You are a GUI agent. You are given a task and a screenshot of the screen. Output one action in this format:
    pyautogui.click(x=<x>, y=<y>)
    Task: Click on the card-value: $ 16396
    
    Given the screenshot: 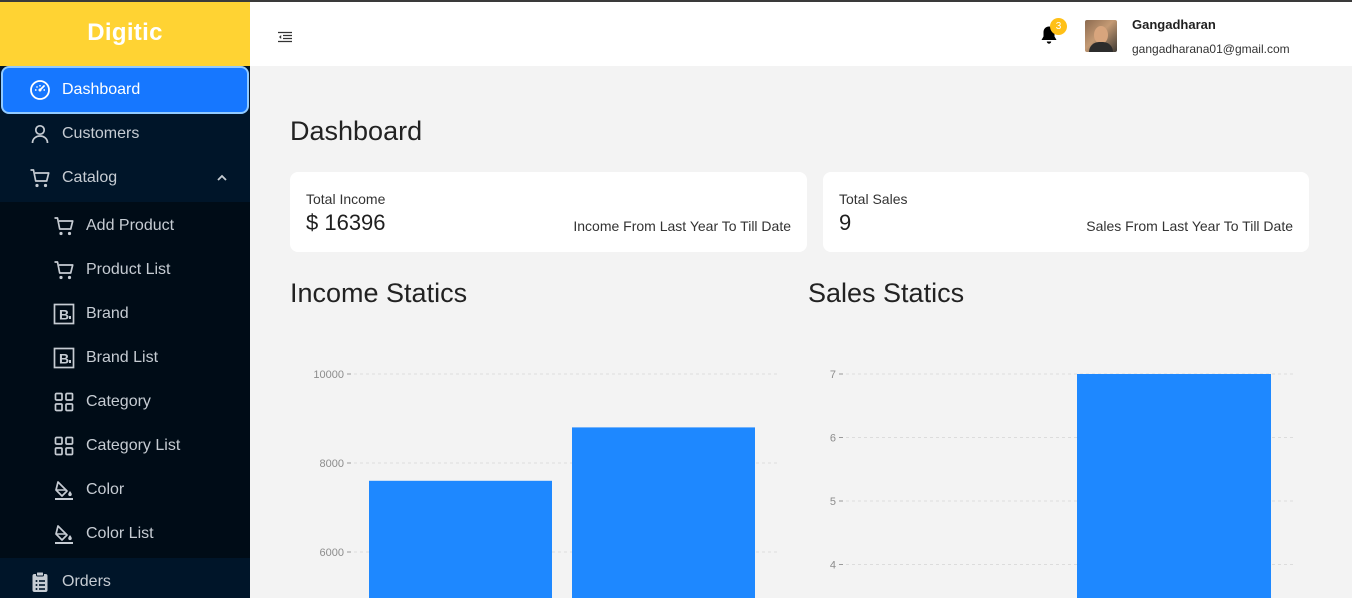 What is the action you would take?
    pyautogui.click(x=346, y=222)
    